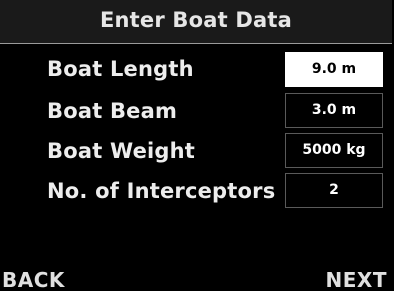 The image size is (394, 291). I want to click on back-button: BACK, so click(33, 279).